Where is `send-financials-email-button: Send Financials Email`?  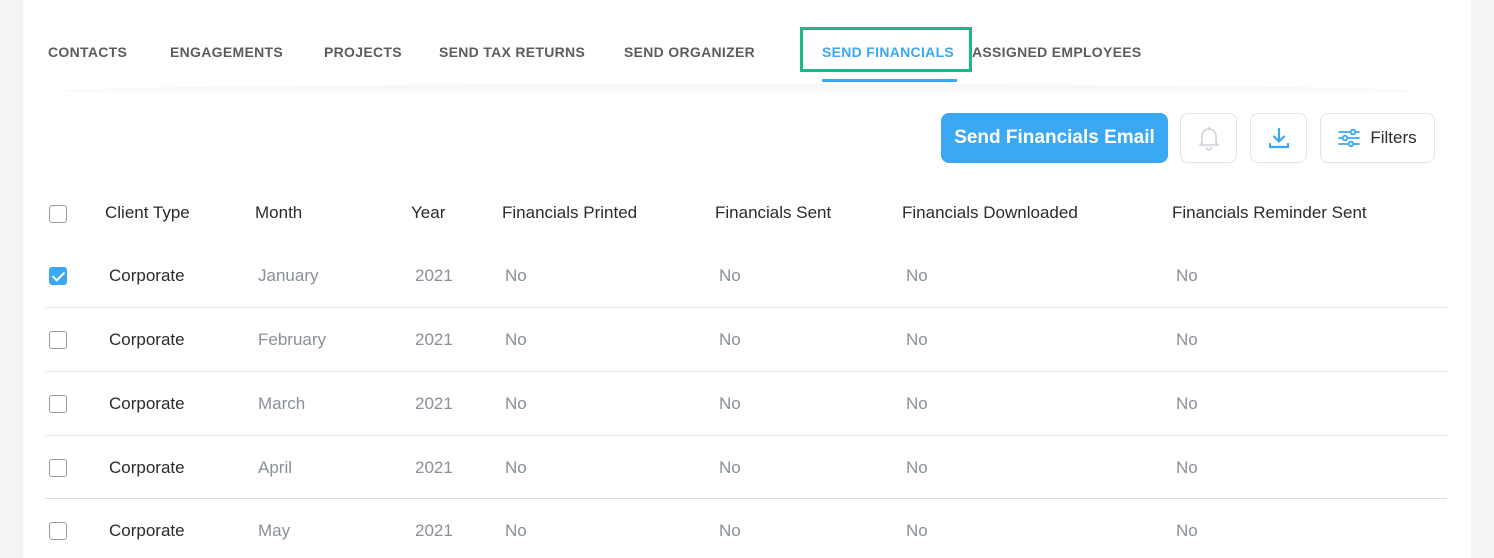 send-financials-email-button: Send Financials Email is located at coordinates (1054, 138).